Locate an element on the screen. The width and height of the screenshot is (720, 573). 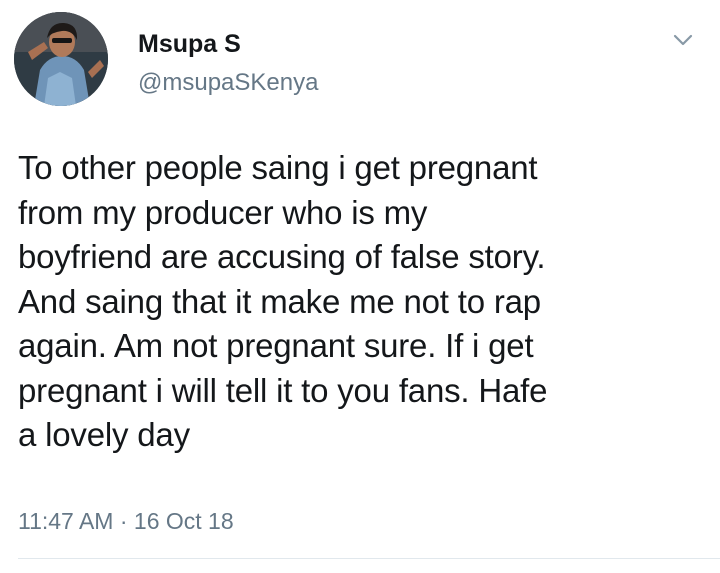
tweet-text-line: from my producer who is my is located at coordinates (223, 212).